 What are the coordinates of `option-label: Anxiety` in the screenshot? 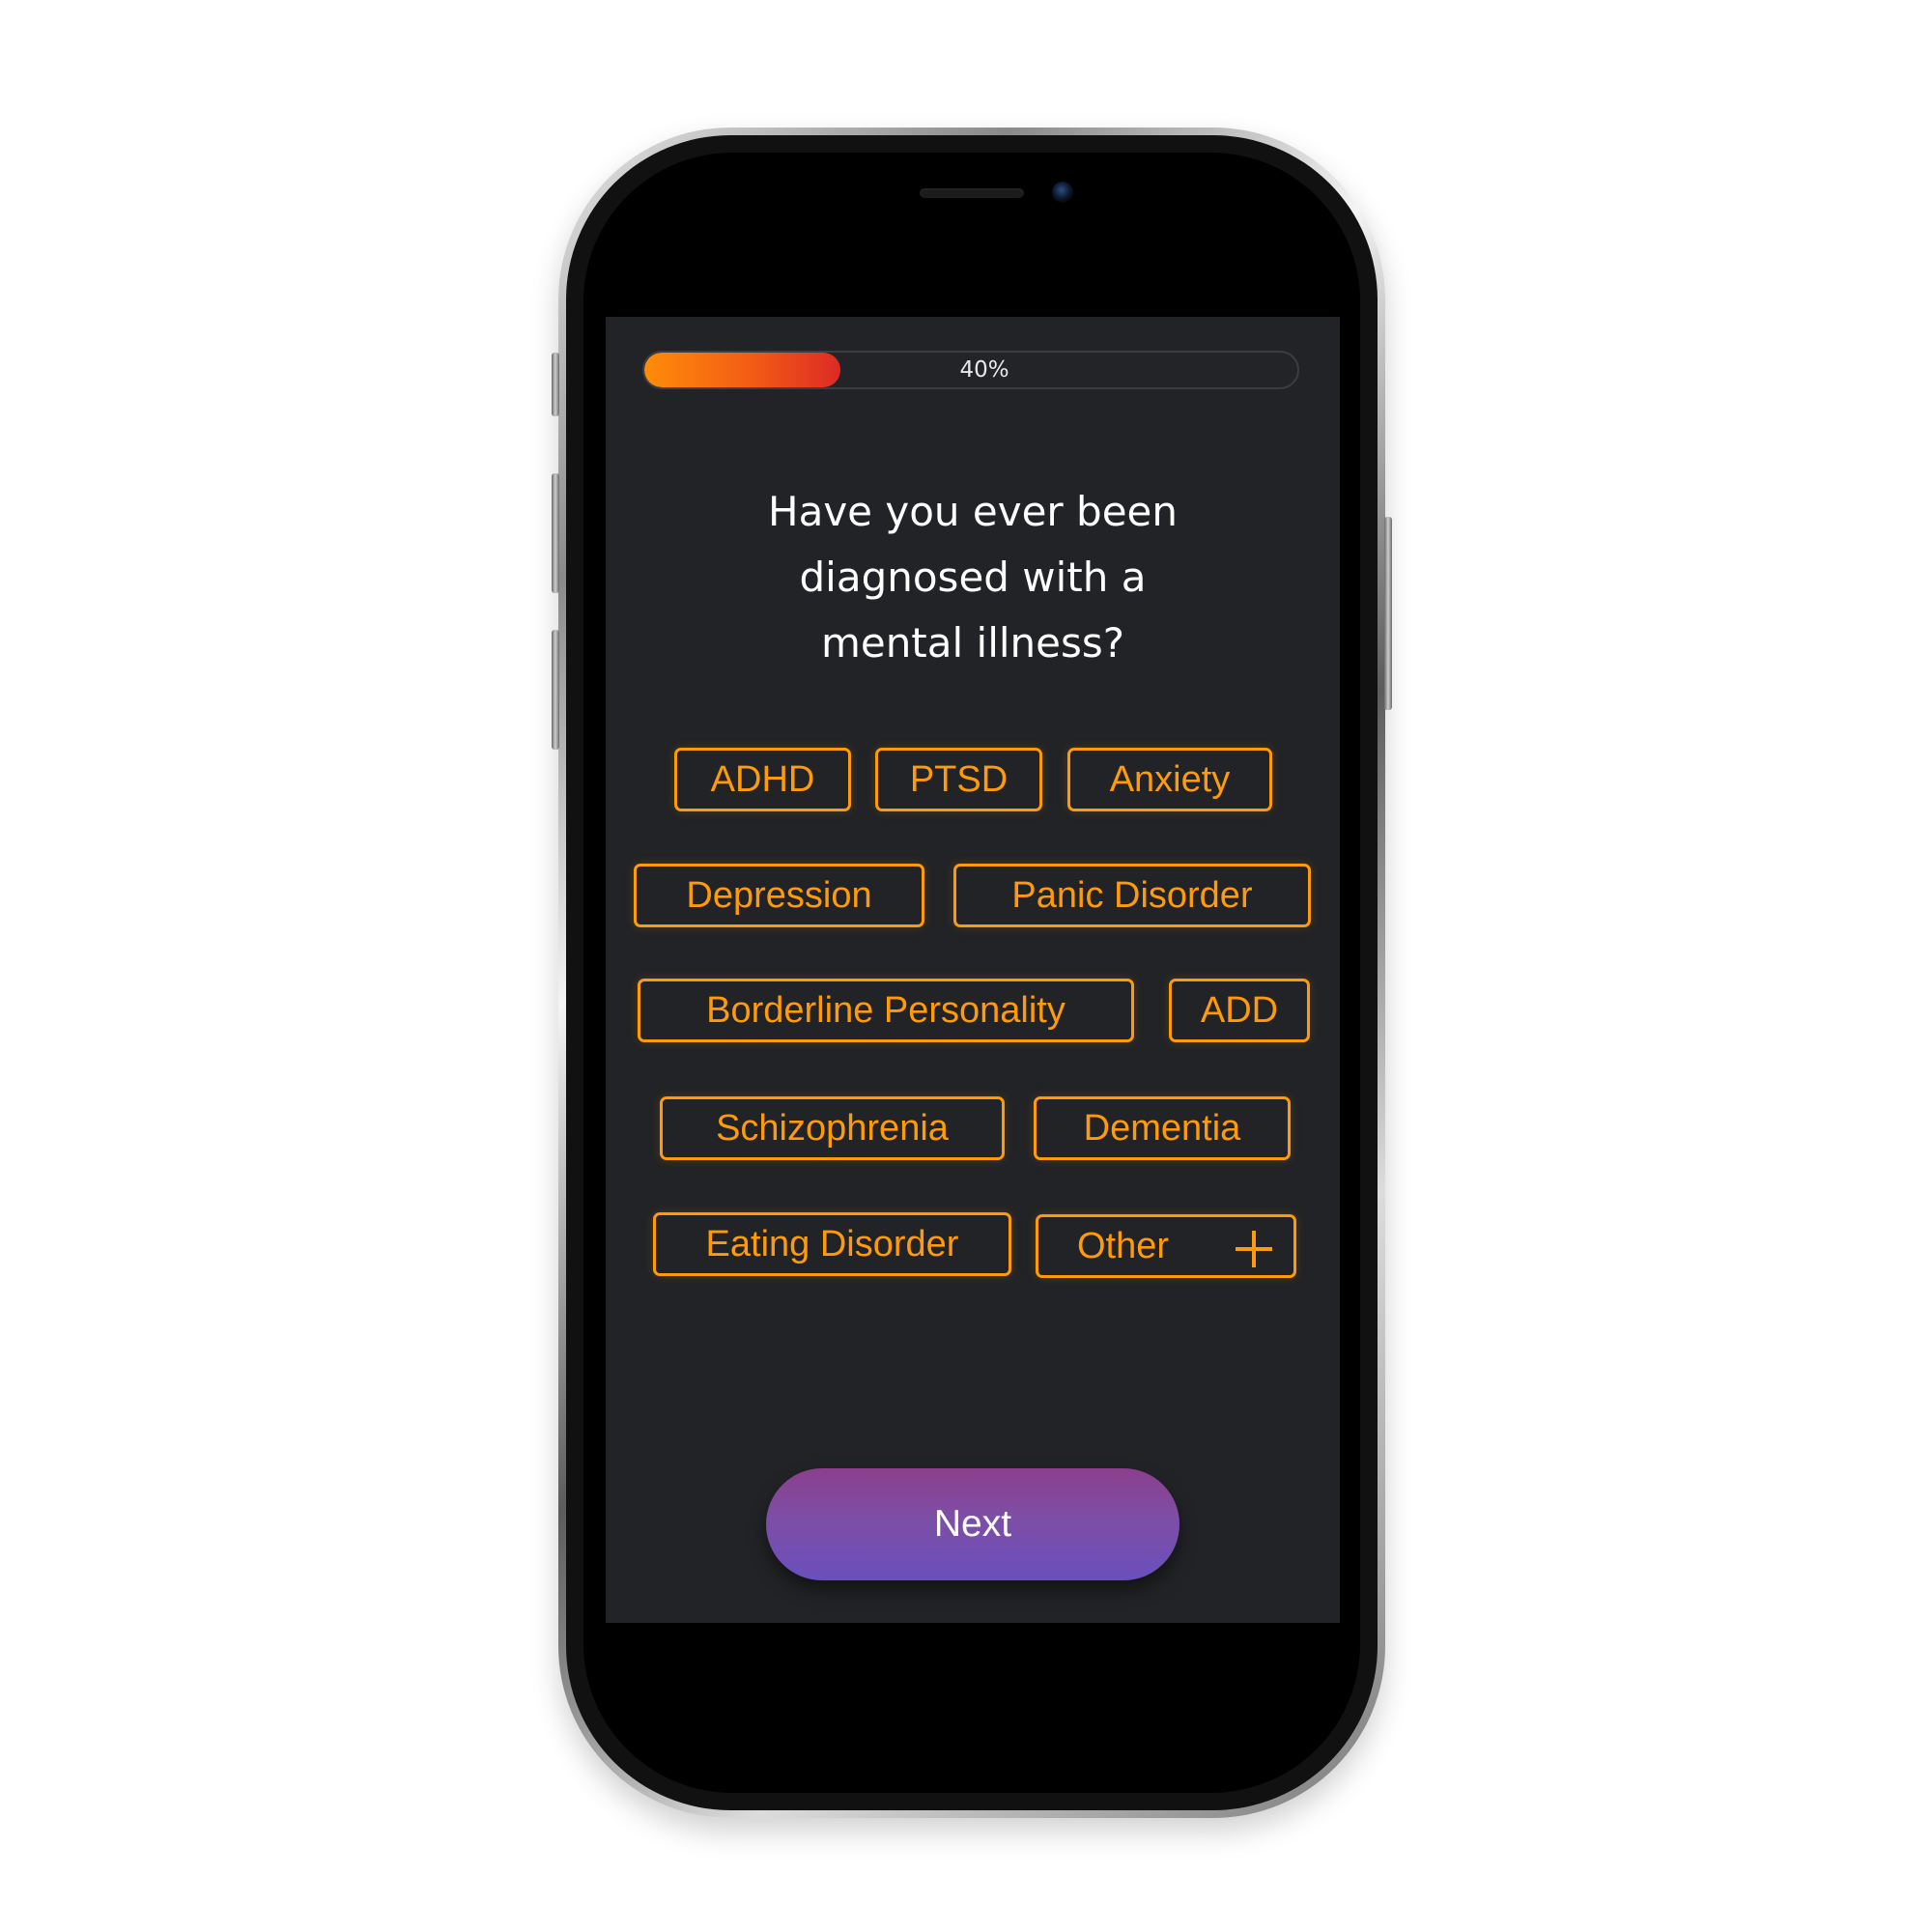 It's located at (1170, 779).